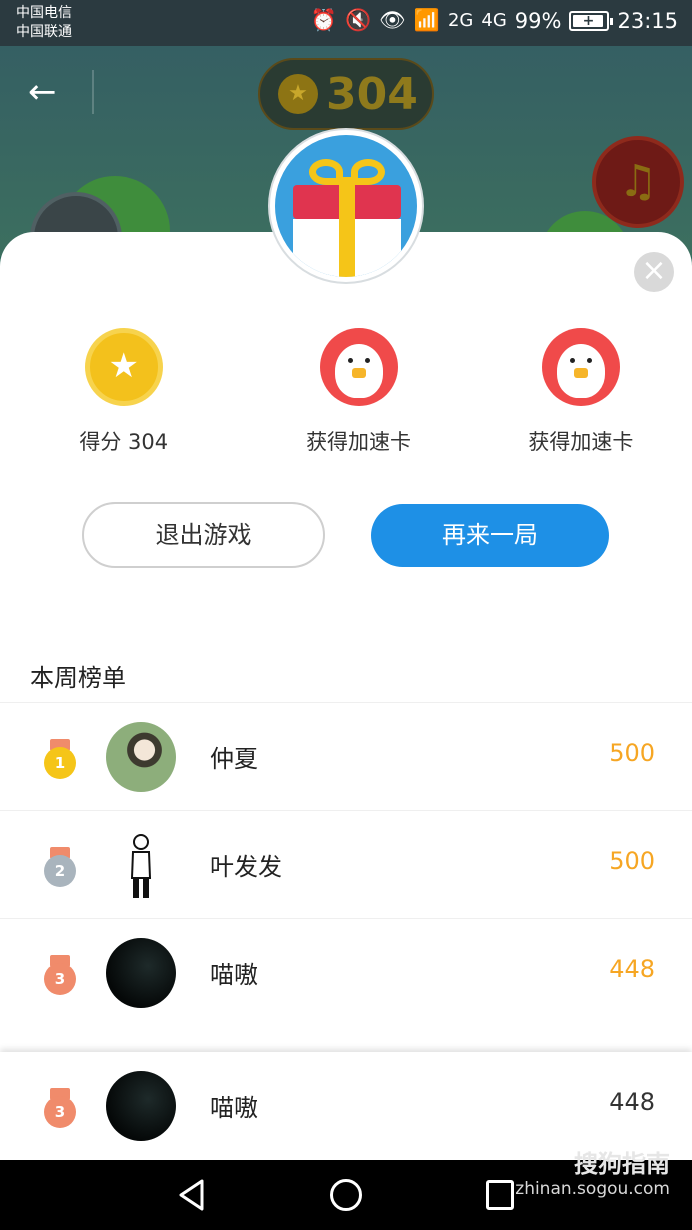  I want to click on watermark-brand: 搜狗指南, so click(622, 1164).